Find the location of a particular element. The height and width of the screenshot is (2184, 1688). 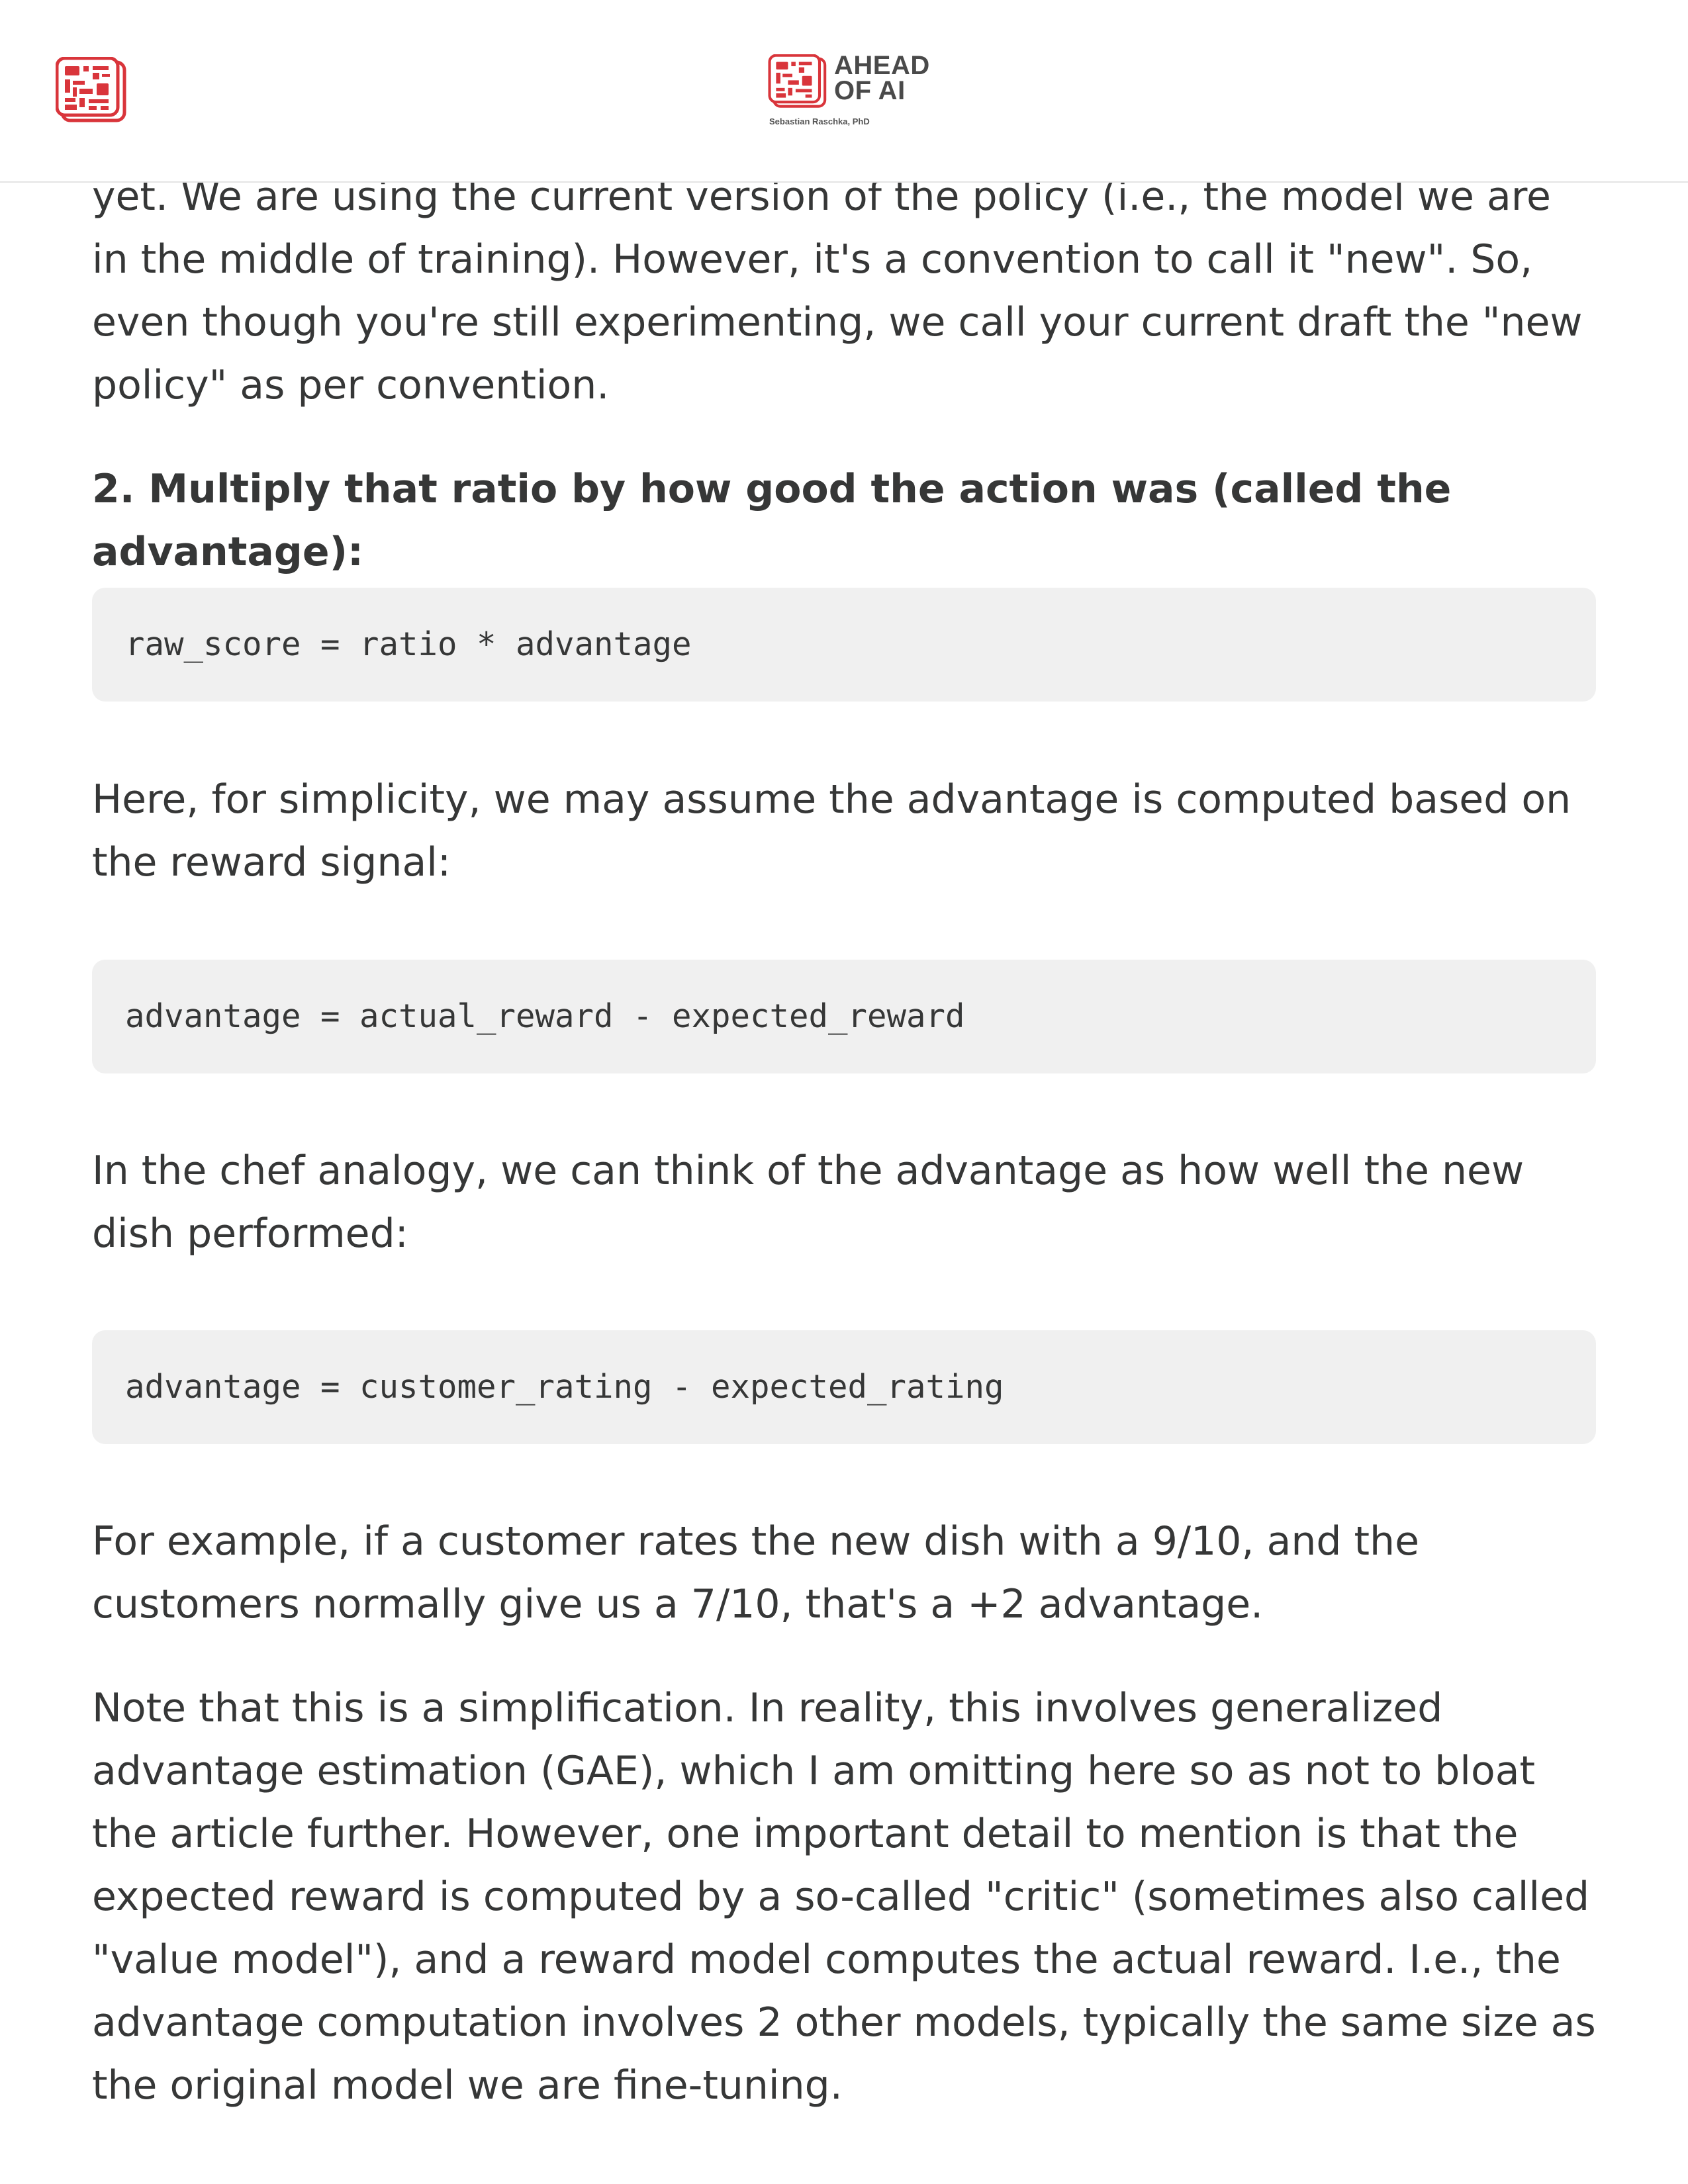

code-block-raw-score: raw_score = ratio * advantage is located at coordinates (844, 645).